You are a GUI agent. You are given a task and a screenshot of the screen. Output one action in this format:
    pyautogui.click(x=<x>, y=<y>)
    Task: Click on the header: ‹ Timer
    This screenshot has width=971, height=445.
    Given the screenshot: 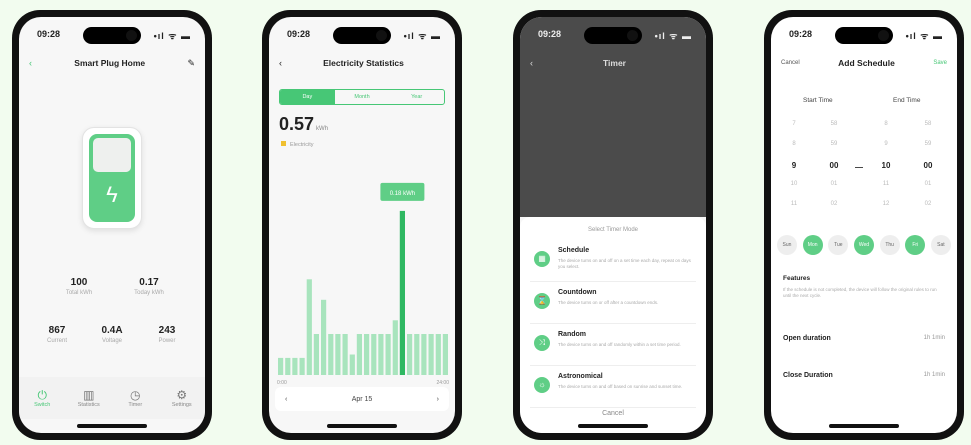 What is the action you would take?
    pyautogui.click(x=613, y=63)
    